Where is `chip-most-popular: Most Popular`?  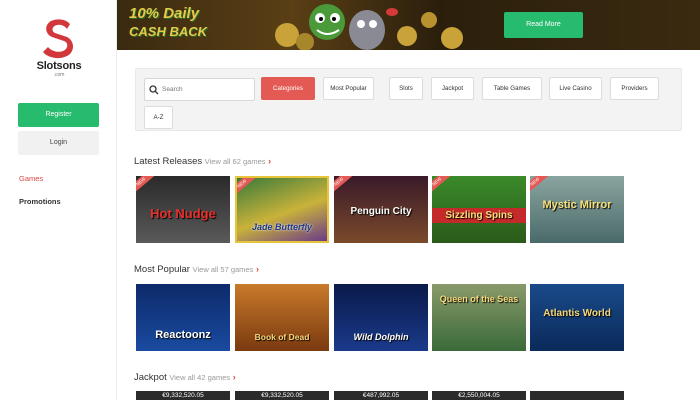
chip-most-popular: Most Popular is located at coordinates (348, 88).